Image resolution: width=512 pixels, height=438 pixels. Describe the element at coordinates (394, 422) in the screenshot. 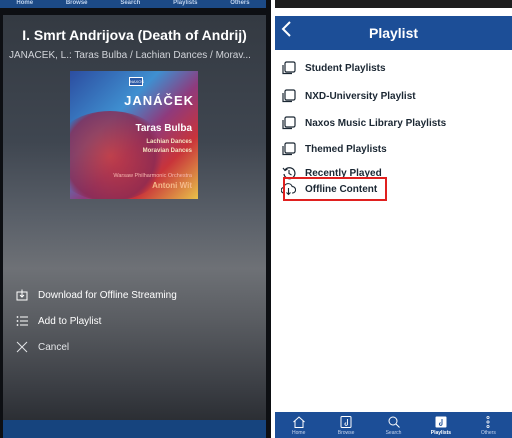

I see `search-icon` at that location.